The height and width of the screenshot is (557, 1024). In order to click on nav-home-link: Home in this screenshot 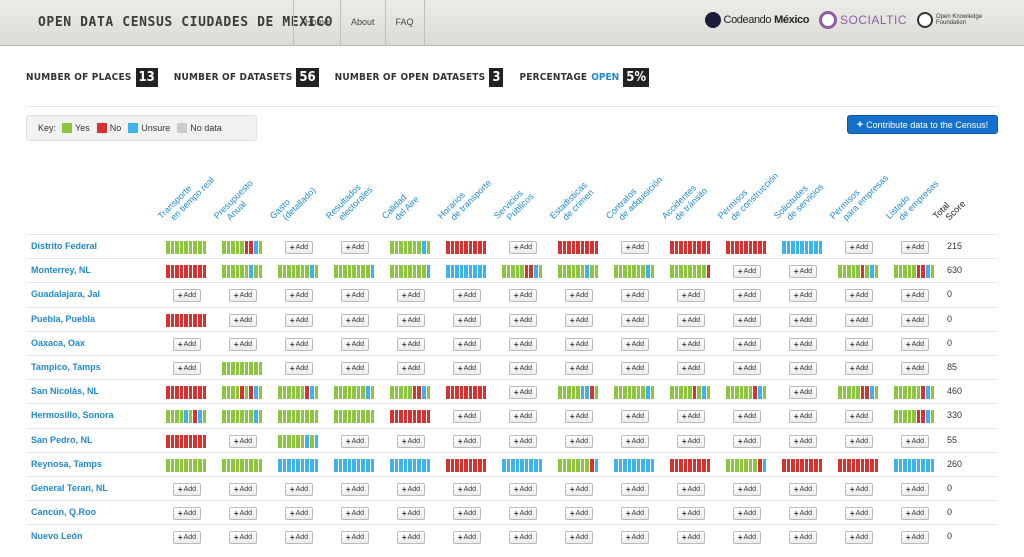, I will do `click(316, 23)`.